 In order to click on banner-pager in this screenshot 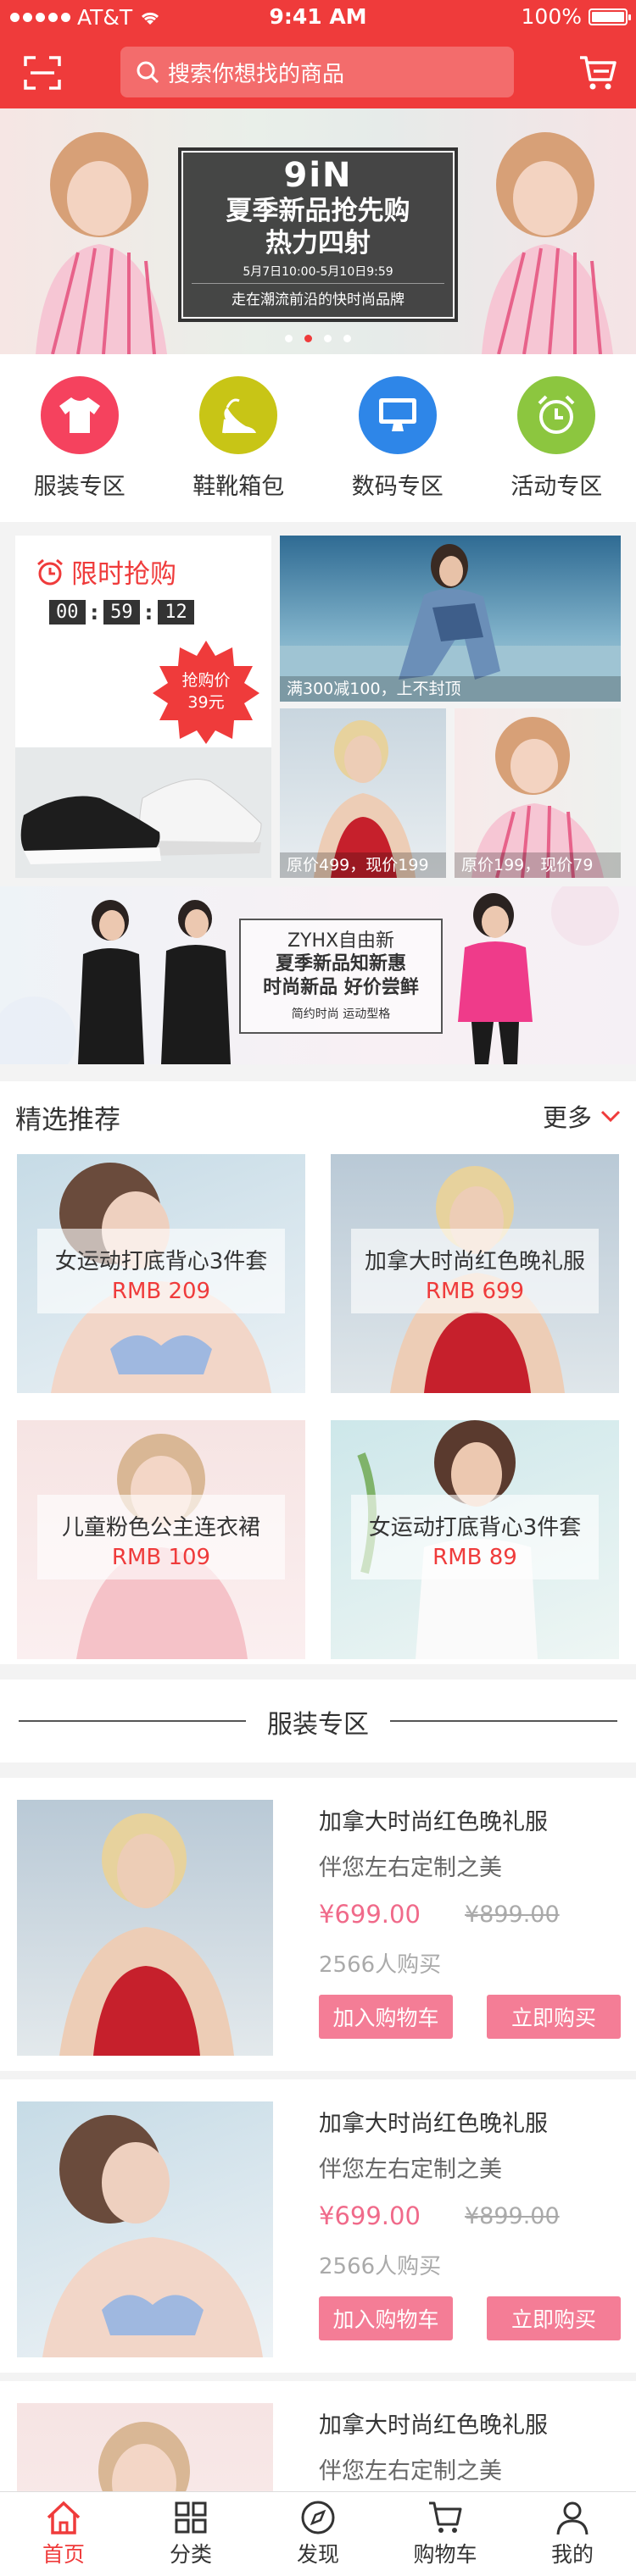, I will do `click(318, 338)`.